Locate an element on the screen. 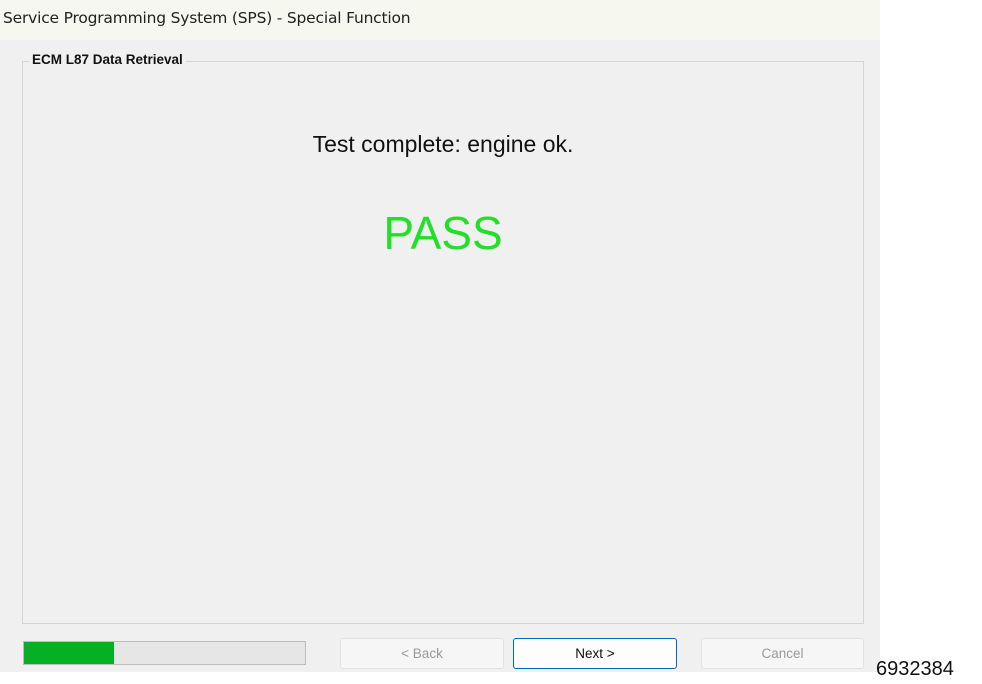  progress-bar-fill is located at coordinates (69, 653).